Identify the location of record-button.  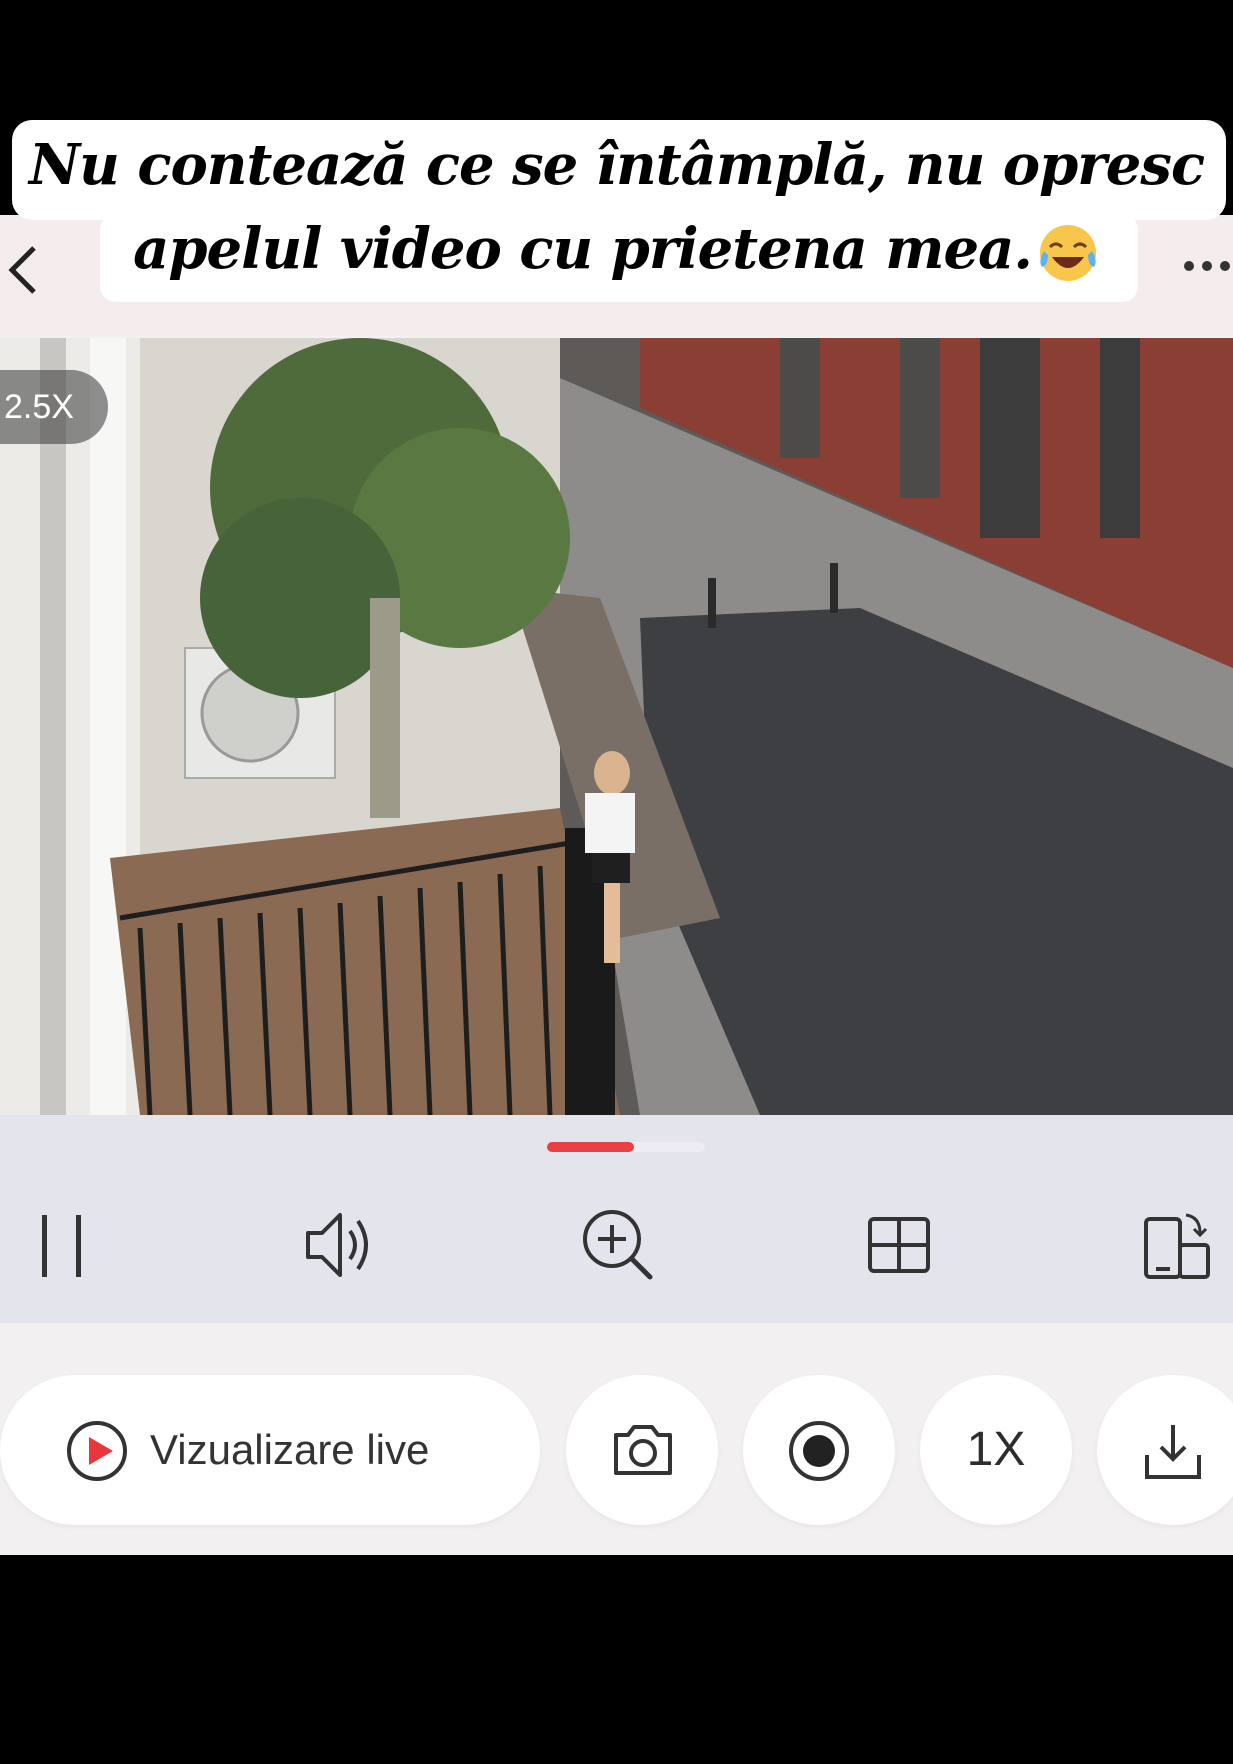
(819, 1450).